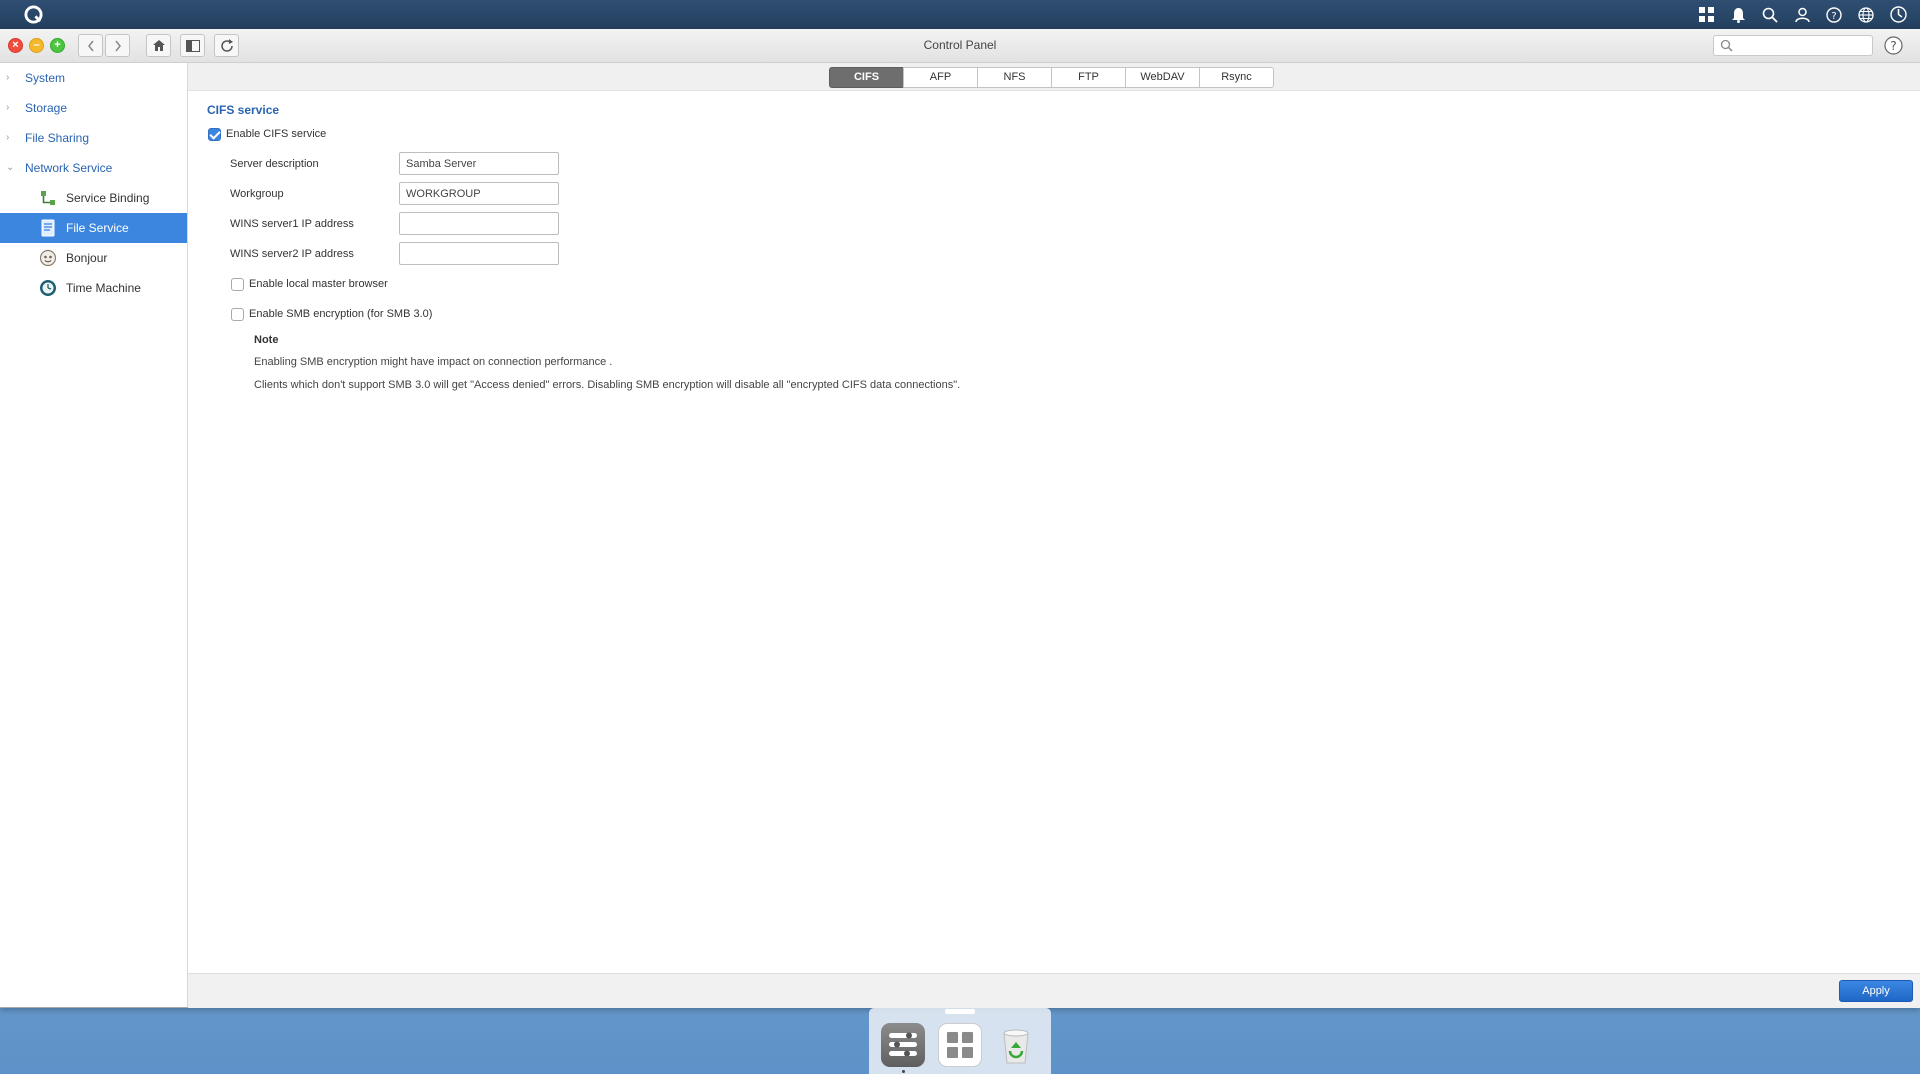 This screenshot has height=1074, width=1920. Describe the element at coordinates (237, 314) in the screenshot. I see `smb-encryption-checkbox` at that location.